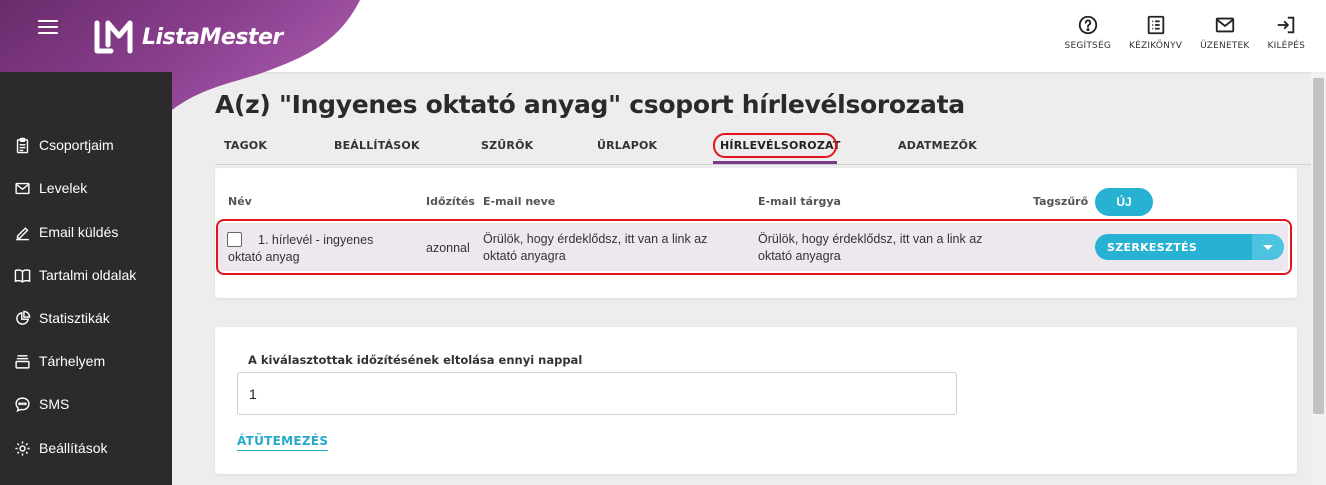 The image size is (1326, 485). Describe the element at coordinates (507, 145) in the screenshot. I see `tab-filters: SZŰRŐK` at that location.